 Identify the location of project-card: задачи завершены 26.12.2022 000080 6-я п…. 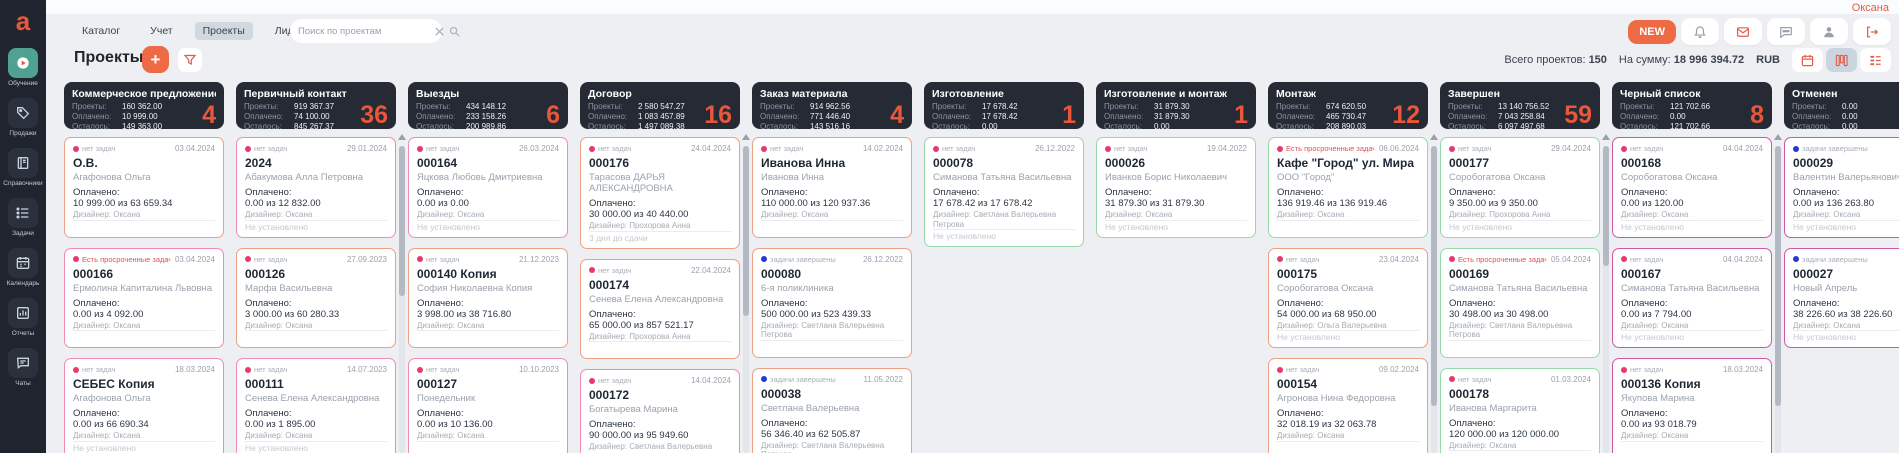
(832, 302).